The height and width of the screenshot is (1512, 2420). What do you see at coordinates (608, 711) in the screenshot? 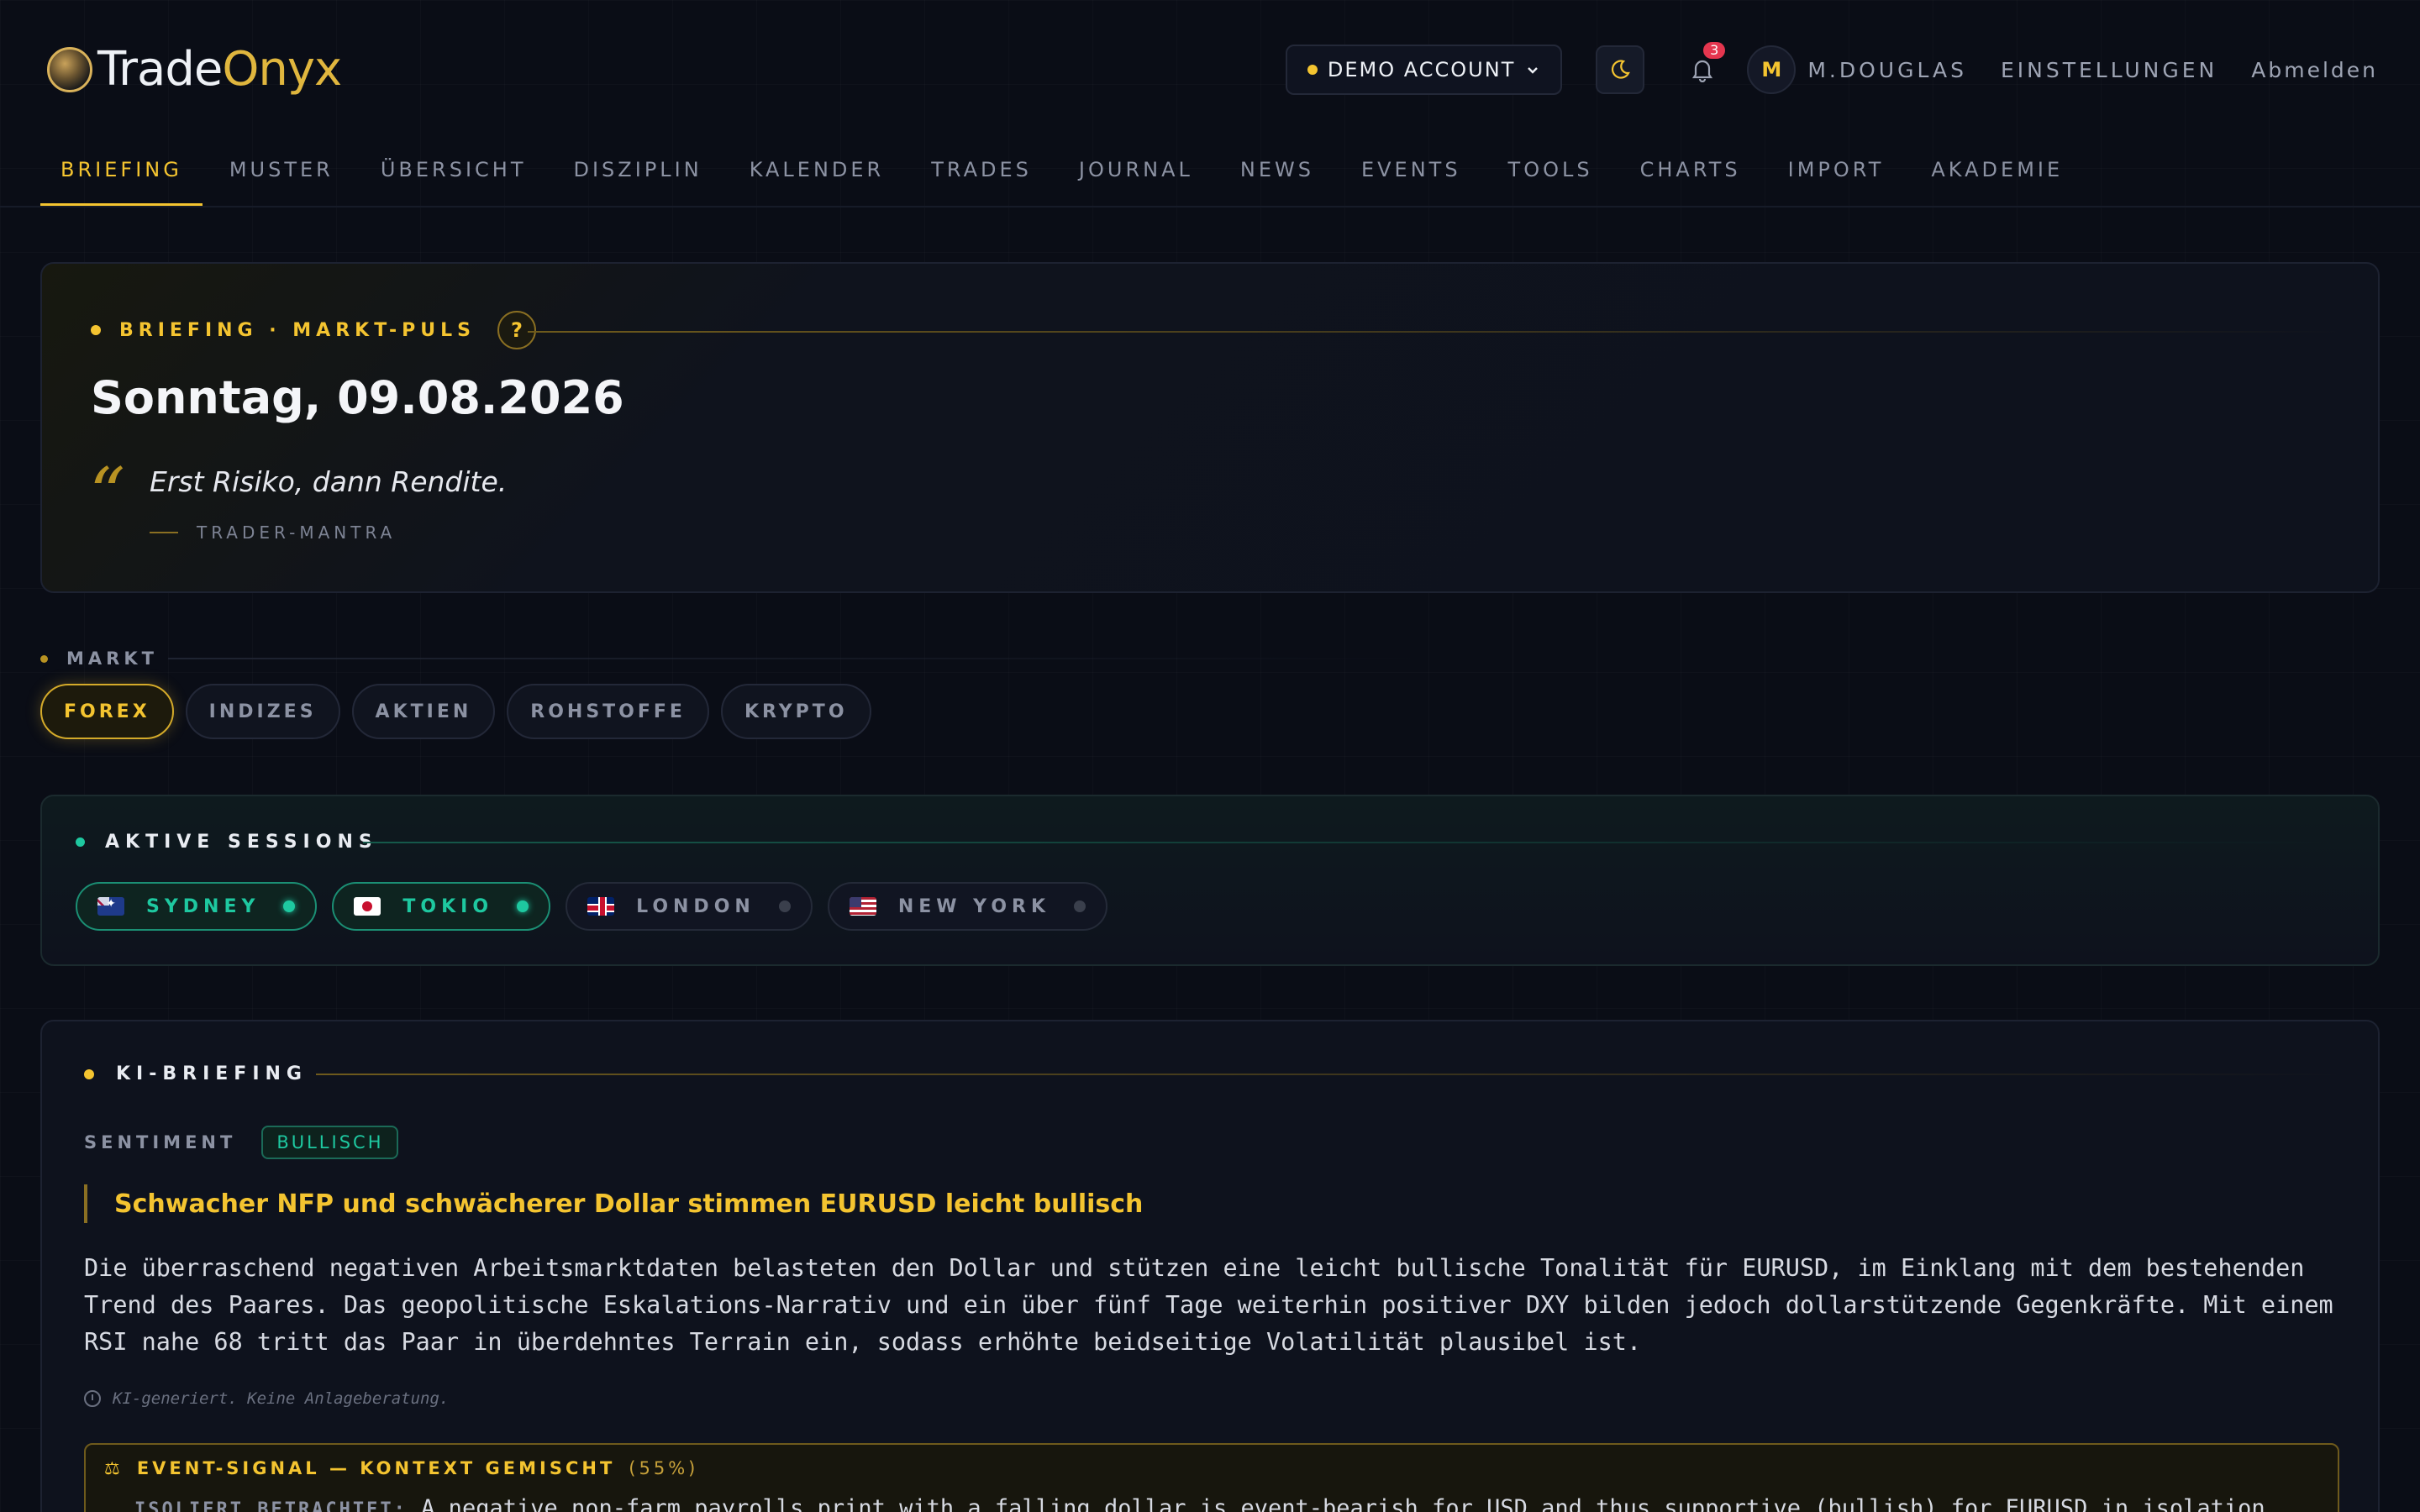
I see `market-chip-rohstoffe: ROHSTOFFE` at bounding box center [608, 711].